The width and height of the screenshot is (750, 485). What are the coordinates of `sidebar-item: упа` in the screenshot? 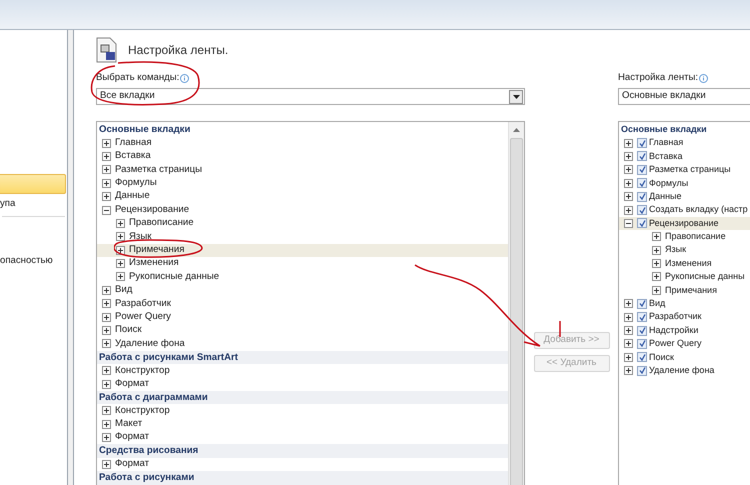 It's located at (33, 204).